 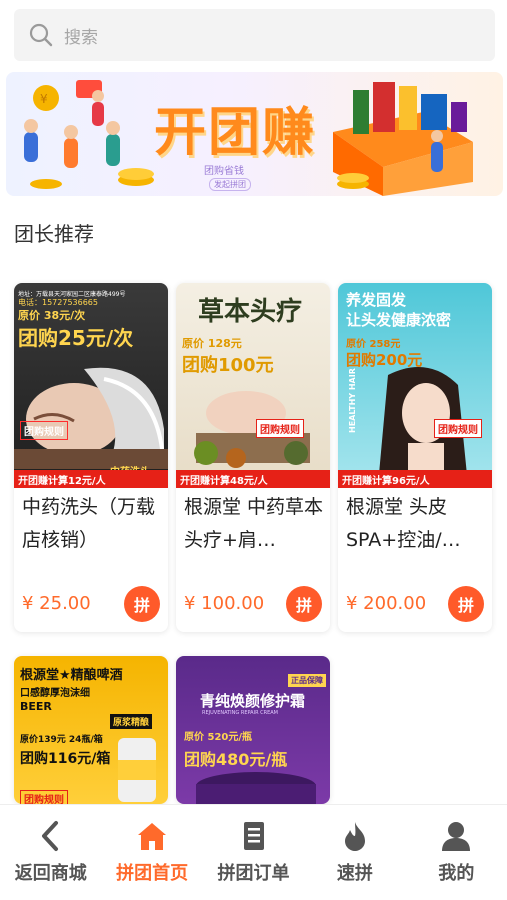 I want to click on image-text: 草本头疗, so click(x=250, y=312).